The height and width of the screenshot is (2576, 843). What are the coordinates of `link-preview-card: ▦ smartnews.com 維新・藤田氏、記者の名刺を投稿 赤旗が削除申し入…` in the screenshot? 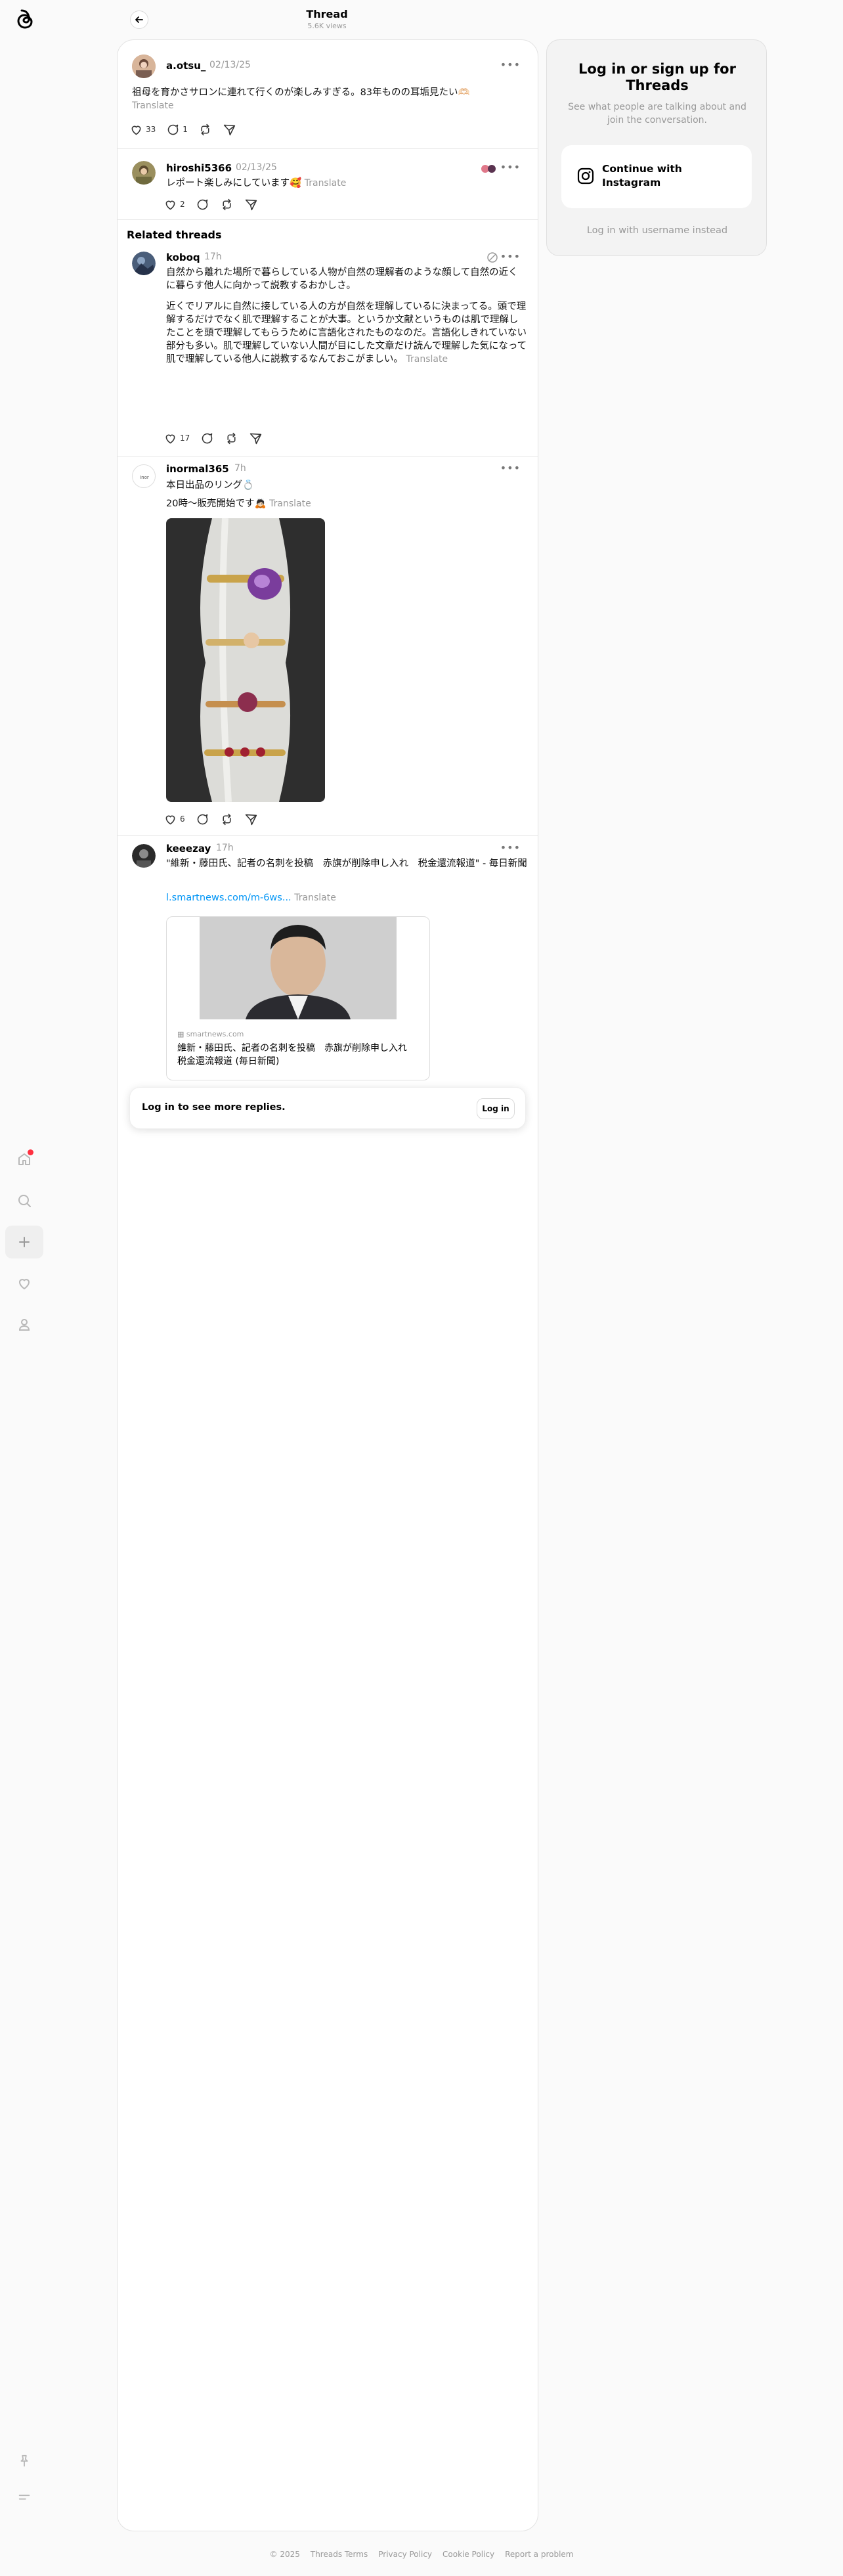 It's located at (298, 998).